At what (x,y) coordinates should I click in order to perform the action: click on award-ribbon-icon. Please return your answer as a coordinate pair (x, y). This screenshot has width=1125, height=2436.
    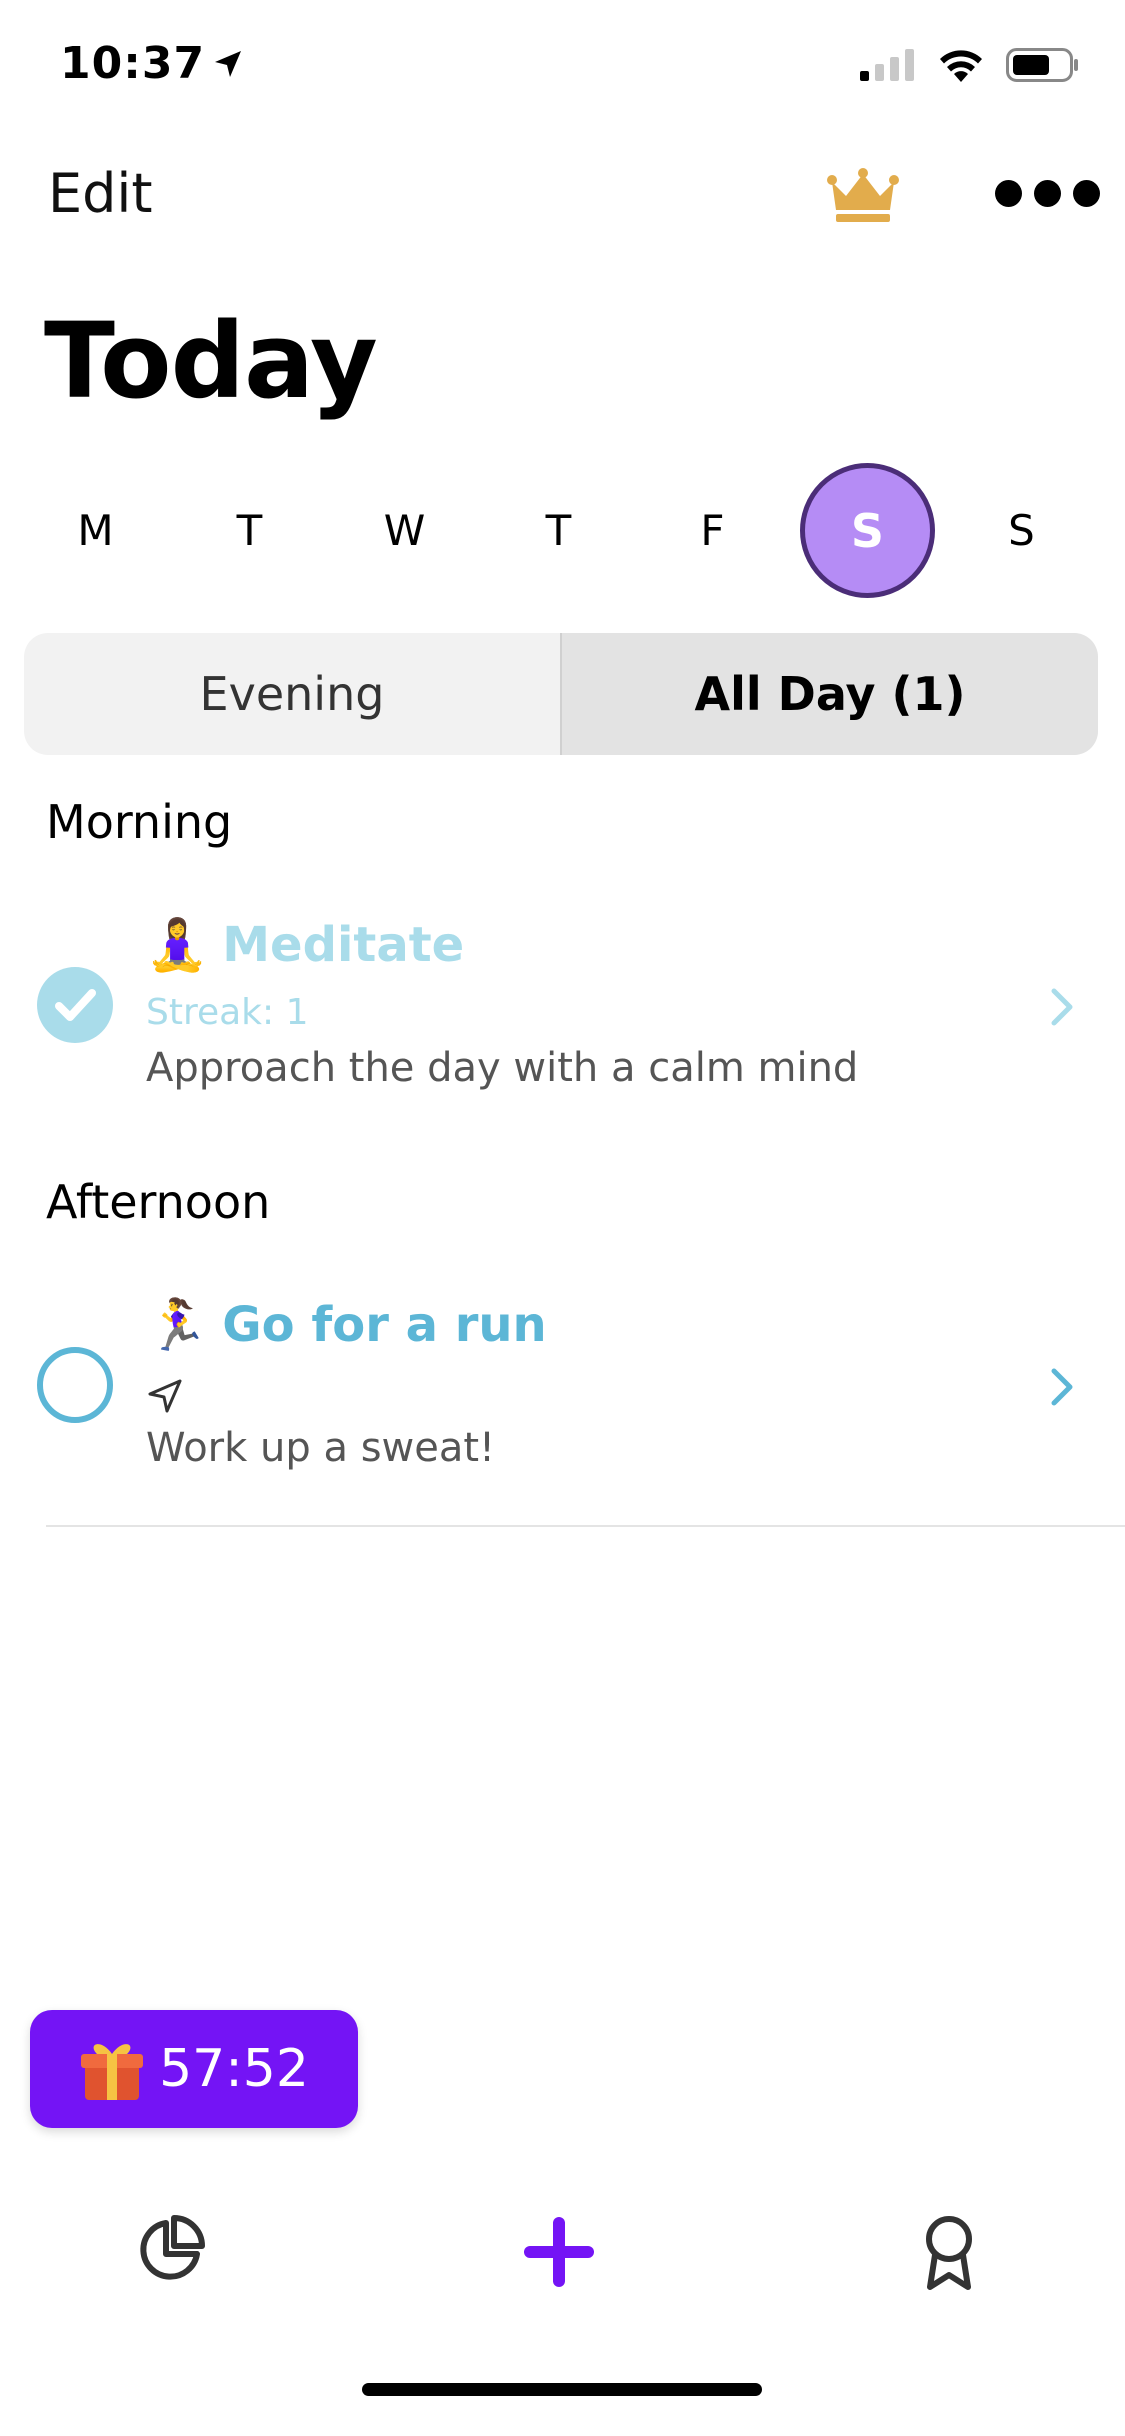
    Looking at the image, I should click on (949, 2253).